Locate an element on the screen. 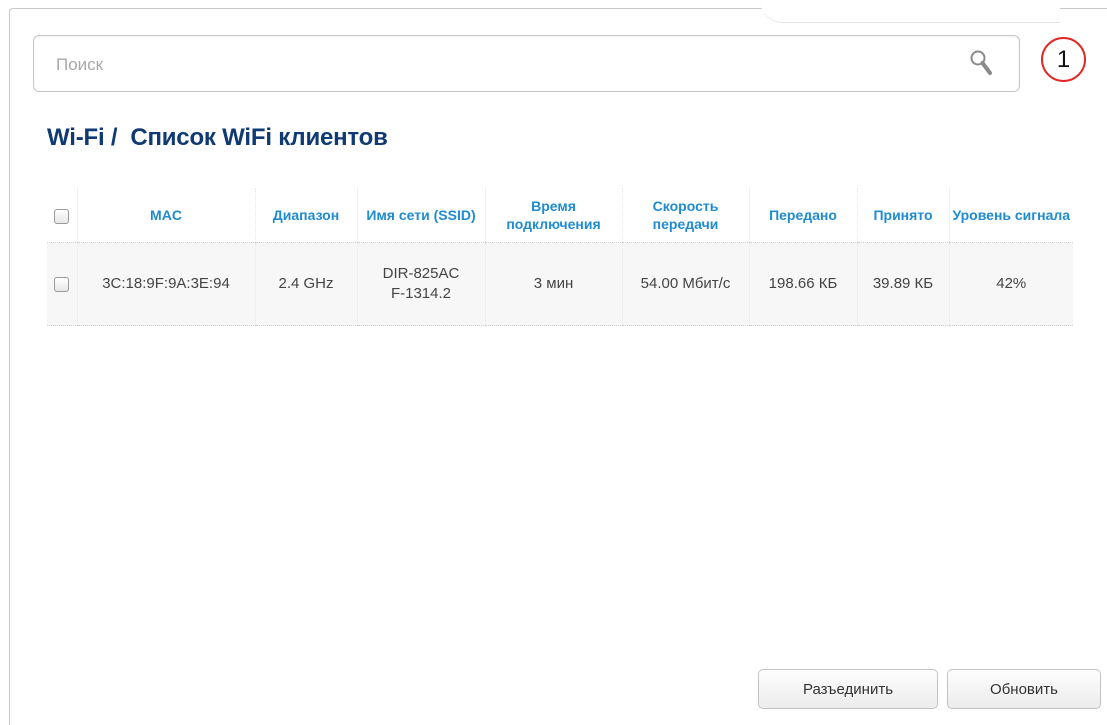 The image size is (1107, 725). column-header-signal: Уровень сигнала is located at coordinates (1010, 215).